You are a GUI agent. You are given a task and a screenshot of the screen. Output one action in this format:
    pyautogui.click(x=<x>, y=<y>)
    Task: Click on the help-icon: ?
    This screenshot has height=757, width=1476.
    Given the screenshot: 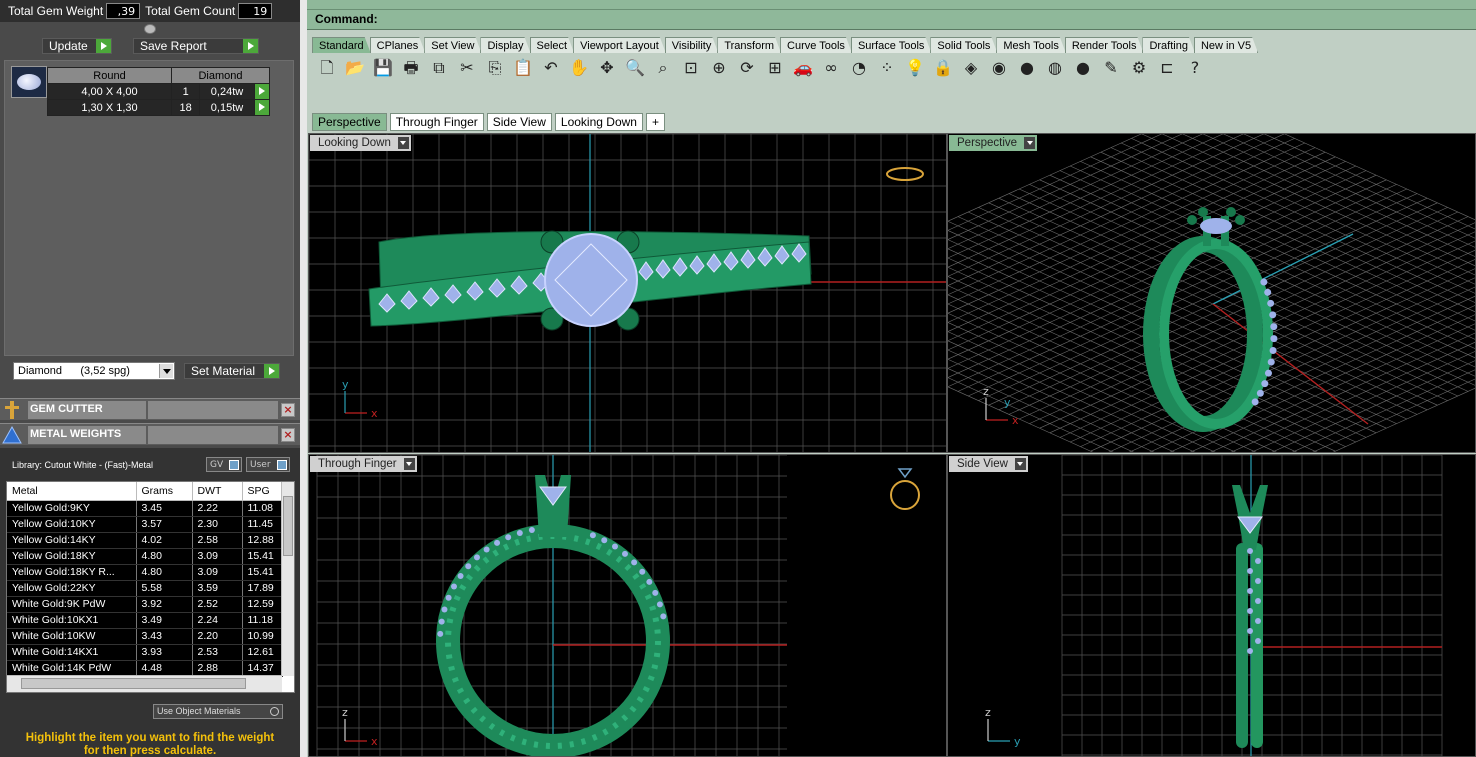 What is the action you would take?
    pyautogui.click(x=1195, y=68)
    